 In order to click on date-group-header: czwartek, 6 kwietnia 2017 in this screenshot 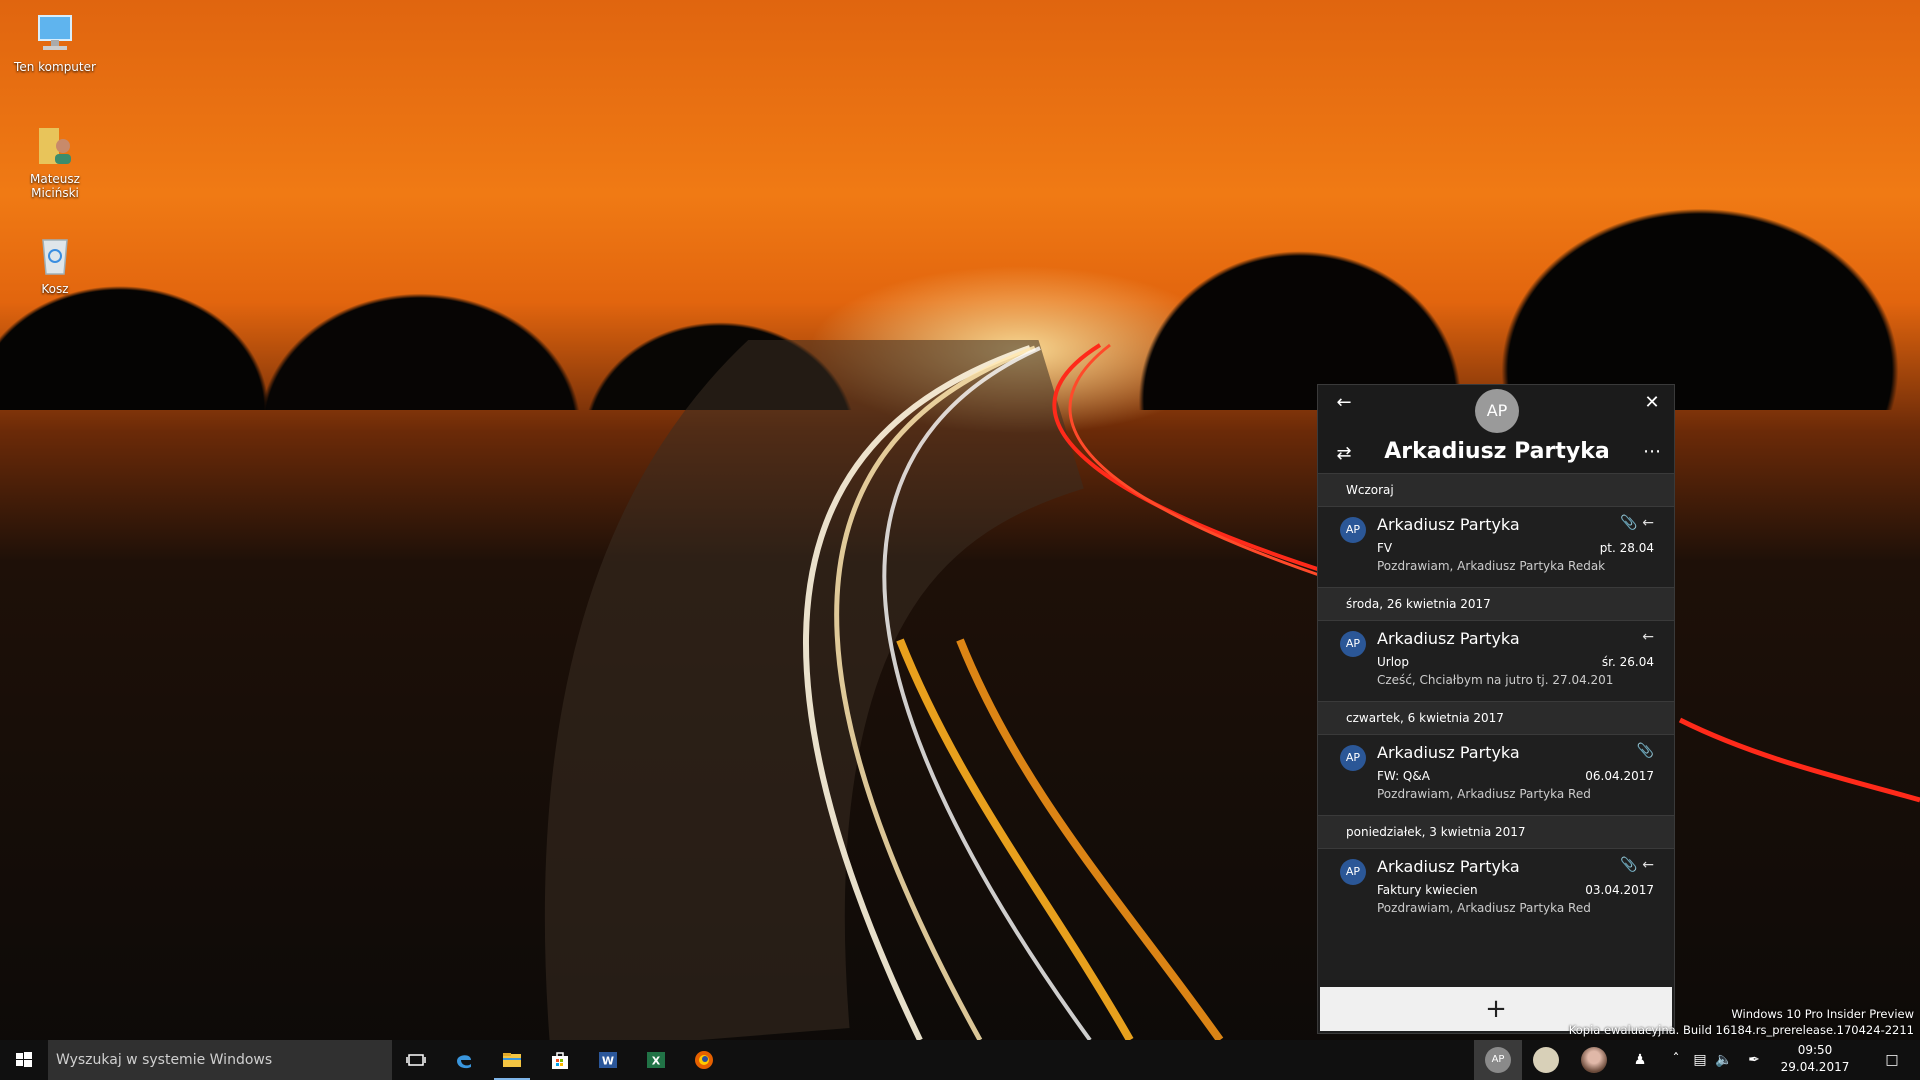, I will do `click(1496, 718)`.